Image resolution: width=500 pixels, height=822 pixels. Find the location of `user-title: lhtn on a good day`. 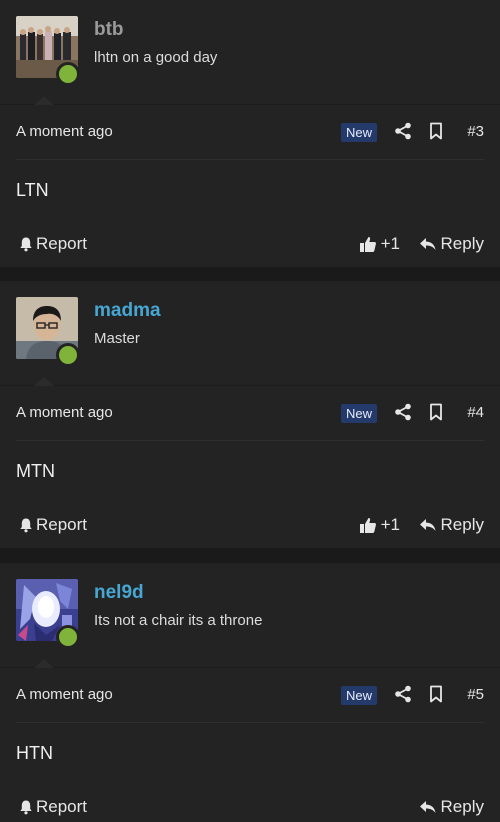

user-title: lhtn on a good day is located at coordinates (156, 57).